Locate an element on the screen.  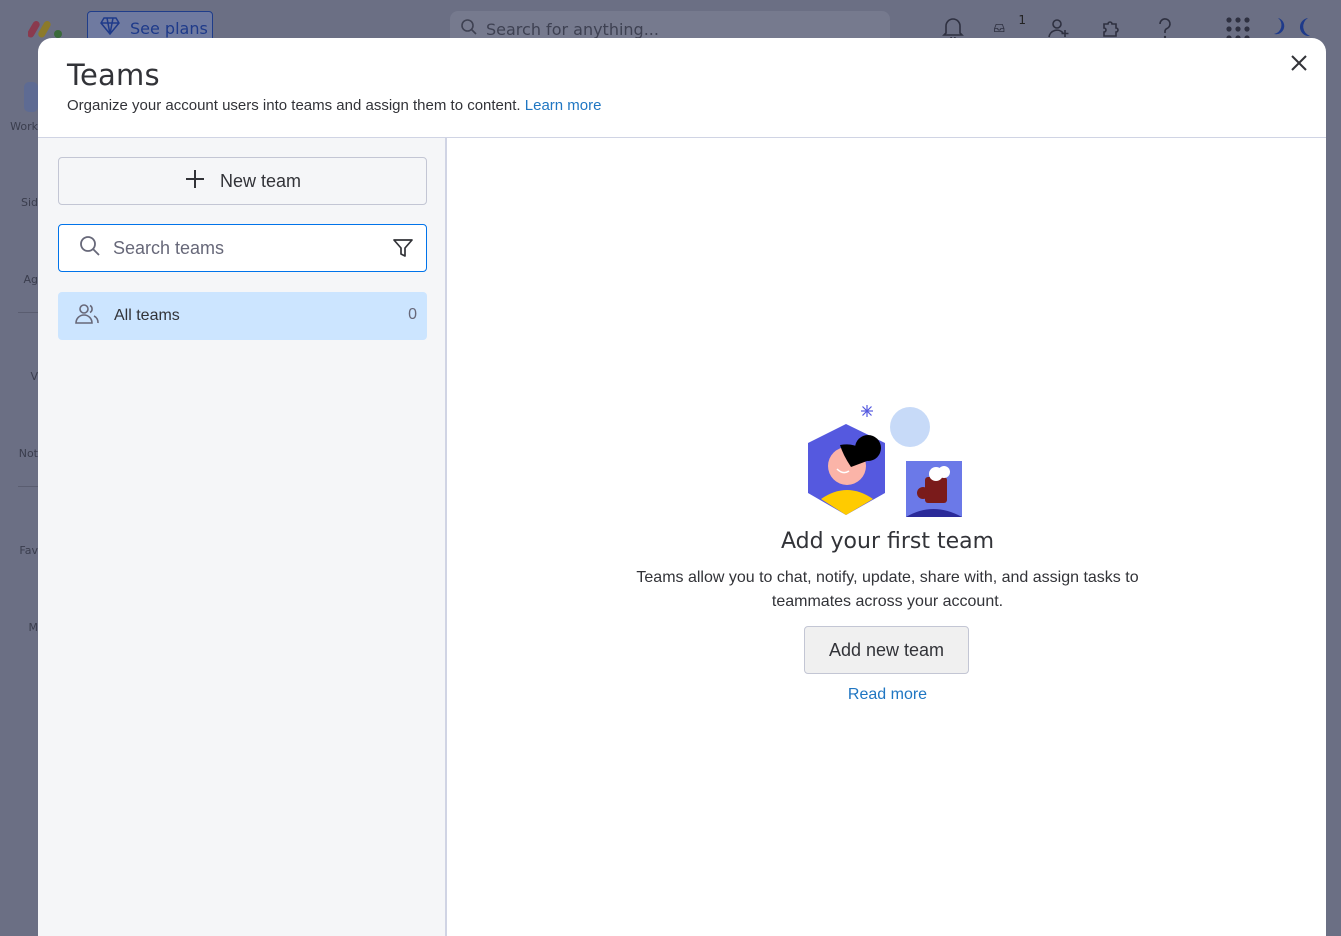
inbox-badge: 1 is located at coordinates (1022, 20).